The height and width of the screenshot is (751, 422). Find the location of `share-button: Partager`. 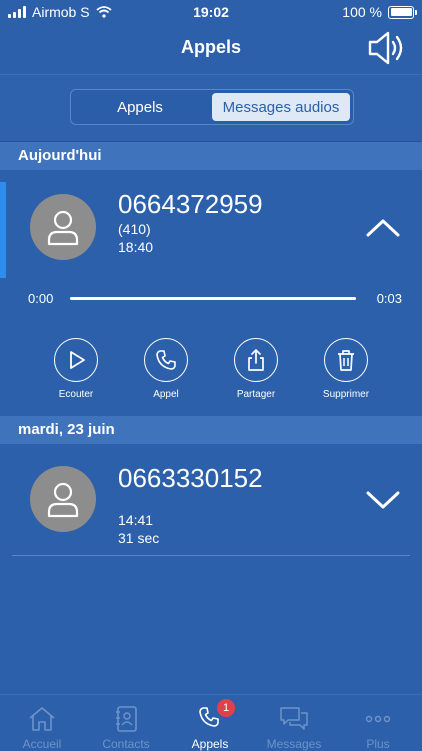

share-button: Partager is located at coordinates (256, 369).